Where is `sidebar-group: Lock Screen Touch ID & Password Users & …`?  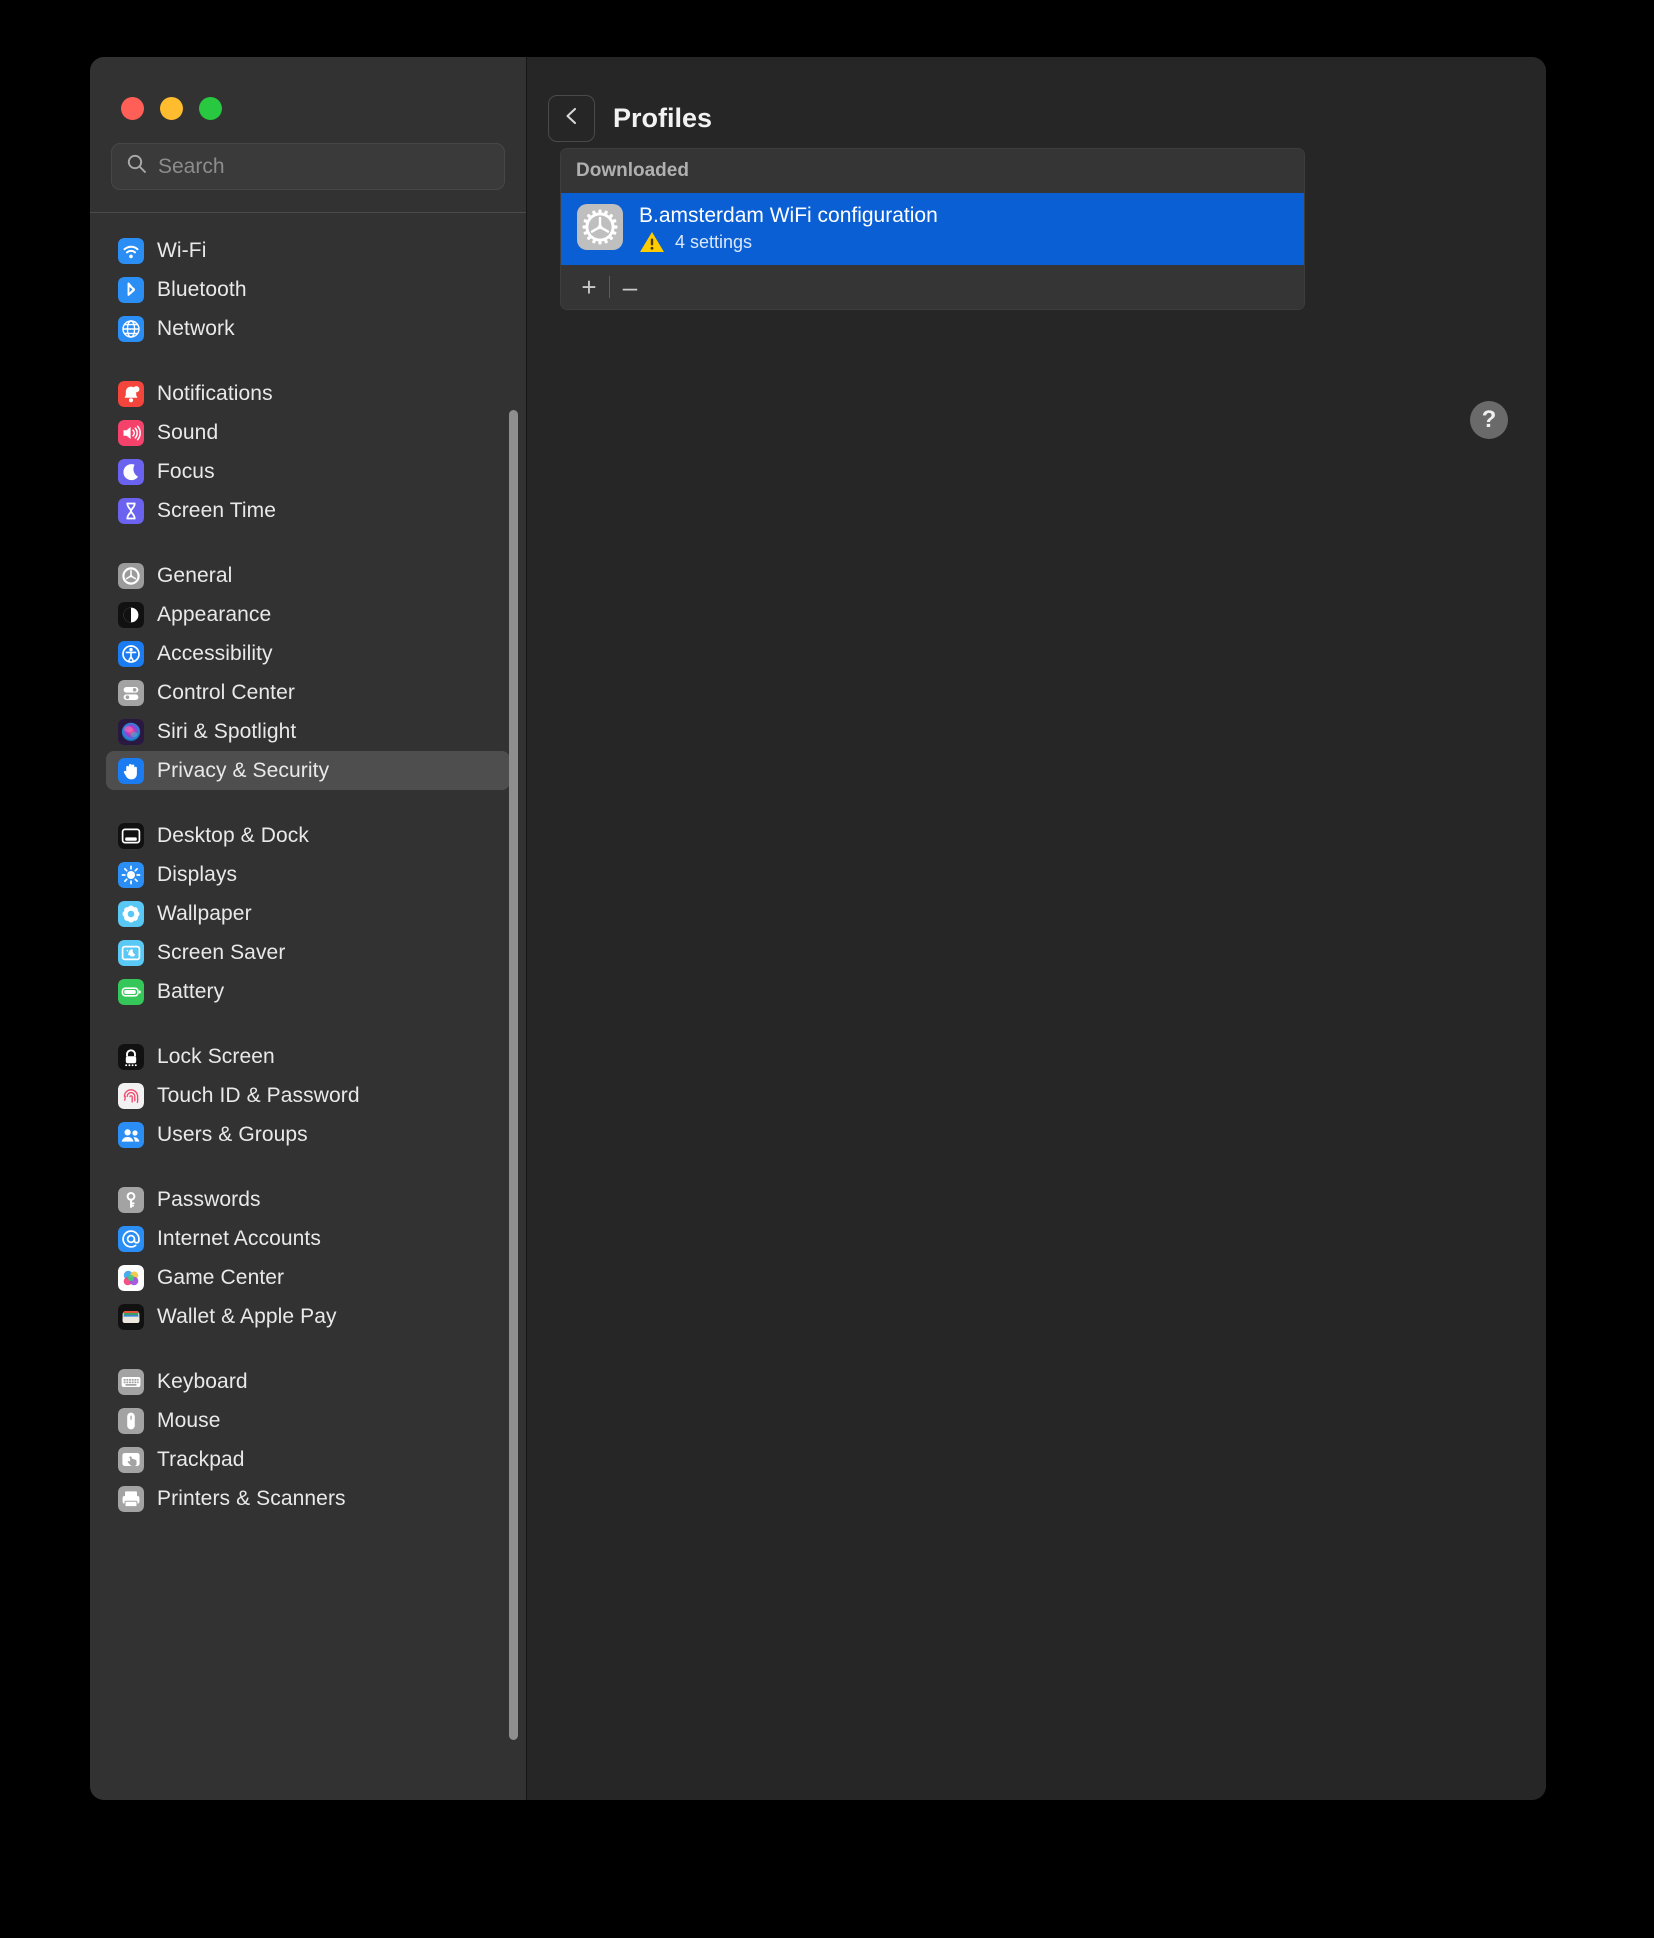 sidebar-group: Lock Screen Touch ID & Password Users & … is located at coordinates (308, 1095).